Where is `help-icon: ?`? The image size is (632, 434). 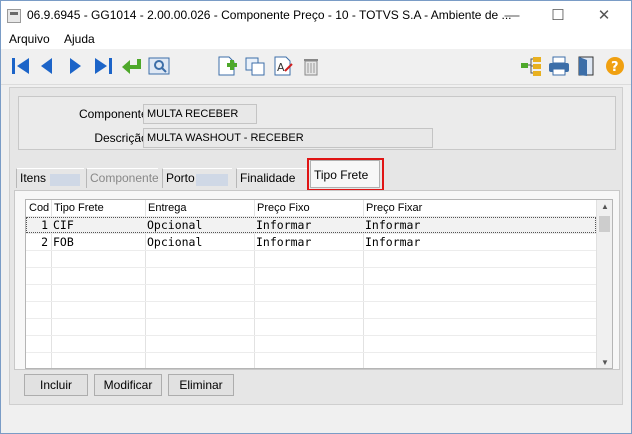
help-icon: ? is located at coordinates (615, 66).